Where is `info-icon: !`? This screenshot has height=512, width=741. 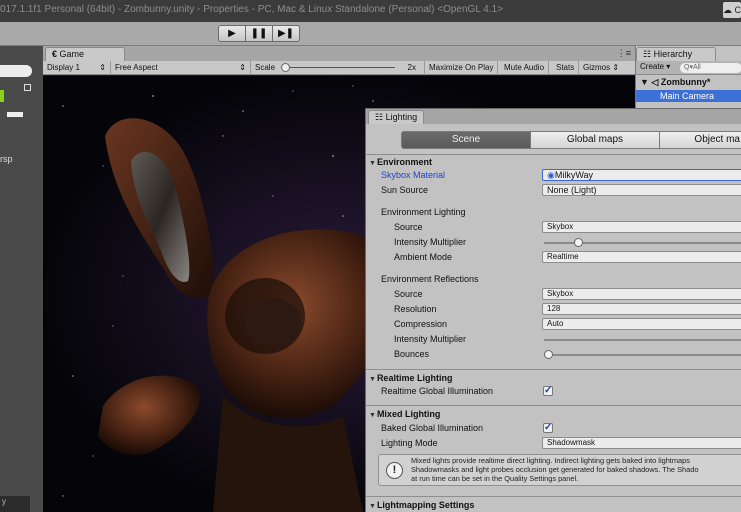 info-icon: ! is located at coordinates (394, 470).